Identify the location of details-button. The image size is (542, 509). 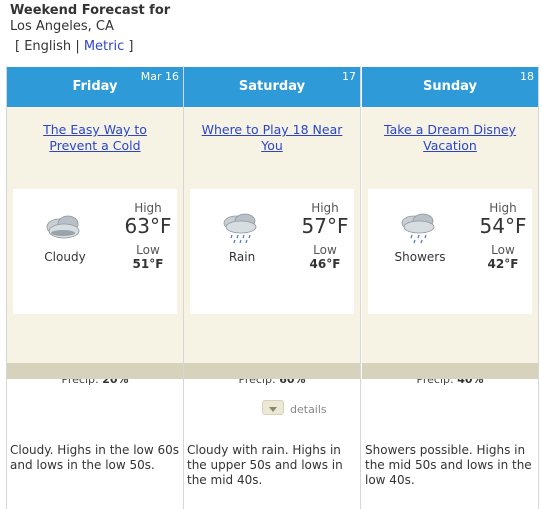
(273, 407).